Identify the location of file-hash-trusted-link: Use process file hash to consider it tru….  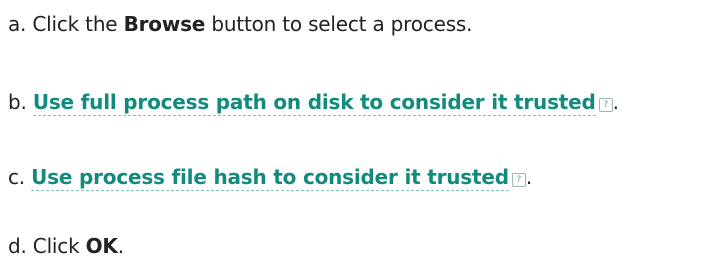
(270, 178).